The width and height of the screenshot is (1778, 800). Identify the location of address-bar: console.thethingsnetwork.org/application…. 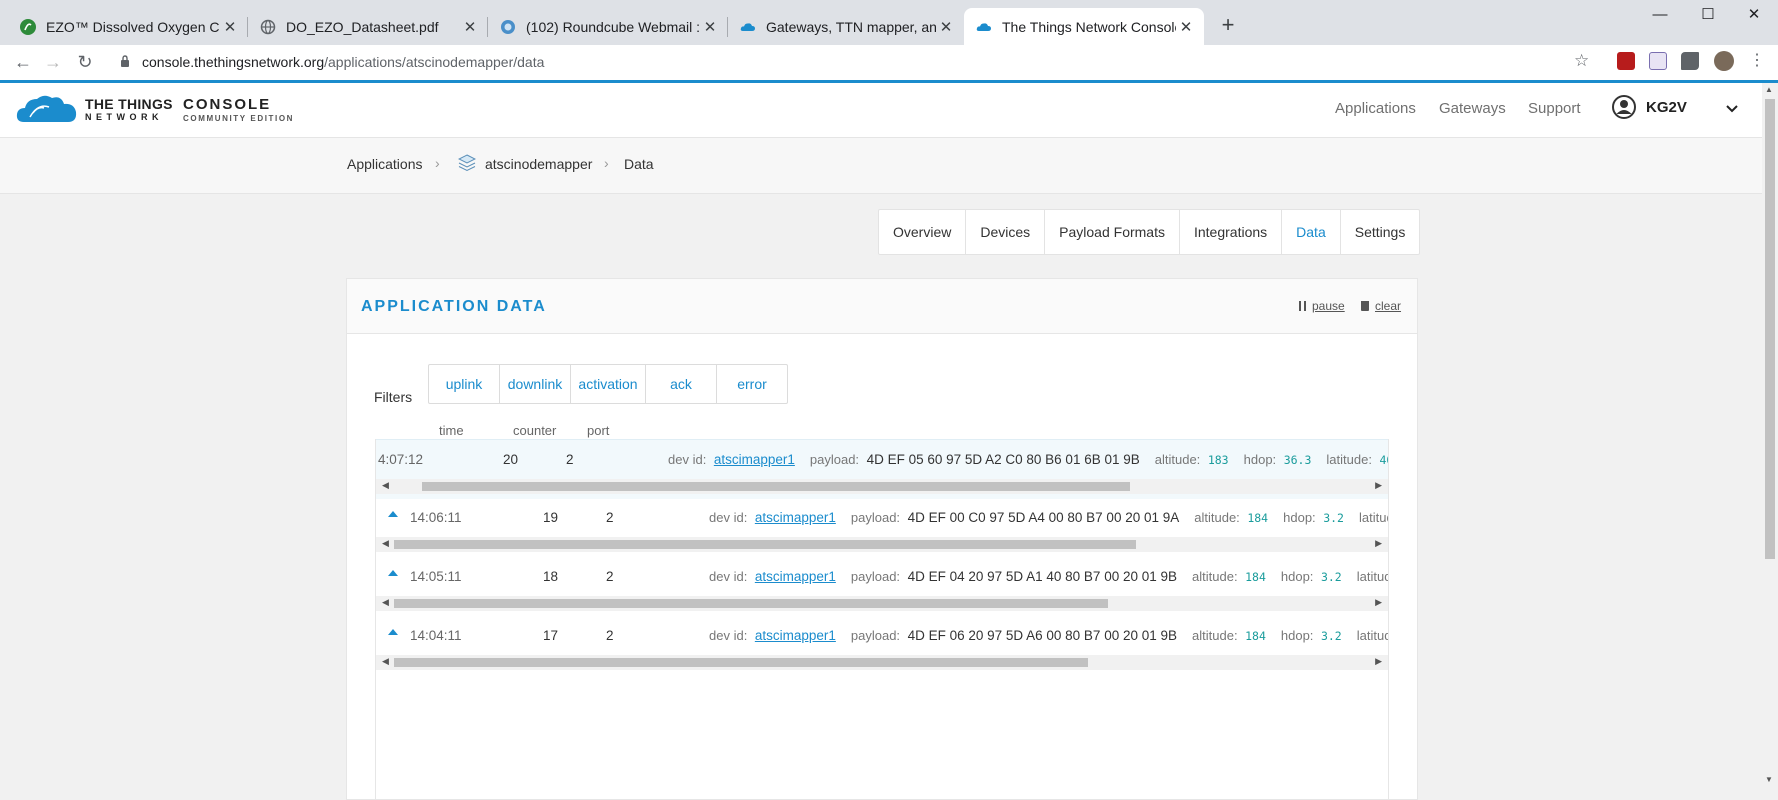
(847, 62).